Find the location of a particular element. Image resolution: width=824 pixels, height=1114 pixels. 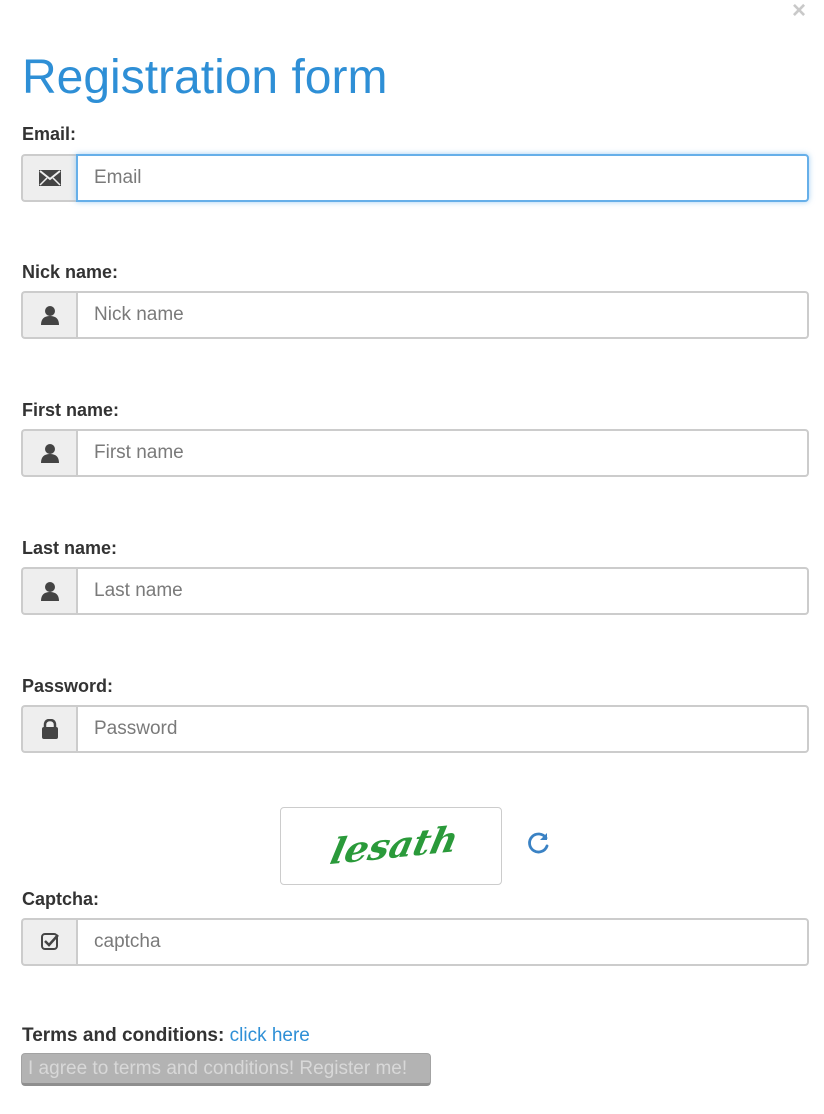

first-name-input-group is located at coordinates (415, 453).